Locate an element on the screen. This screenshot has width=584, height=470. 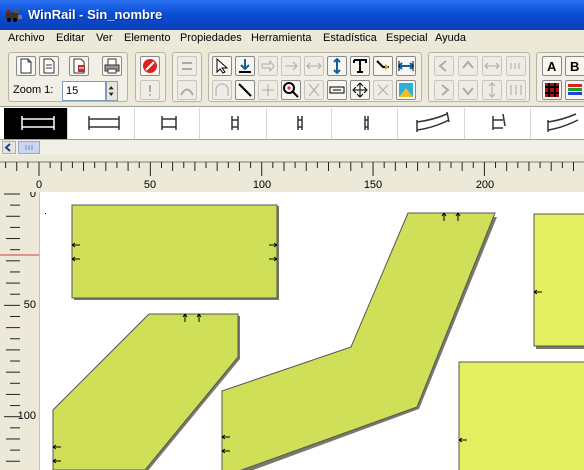
lines-icon is located at coordinates (516, 90).